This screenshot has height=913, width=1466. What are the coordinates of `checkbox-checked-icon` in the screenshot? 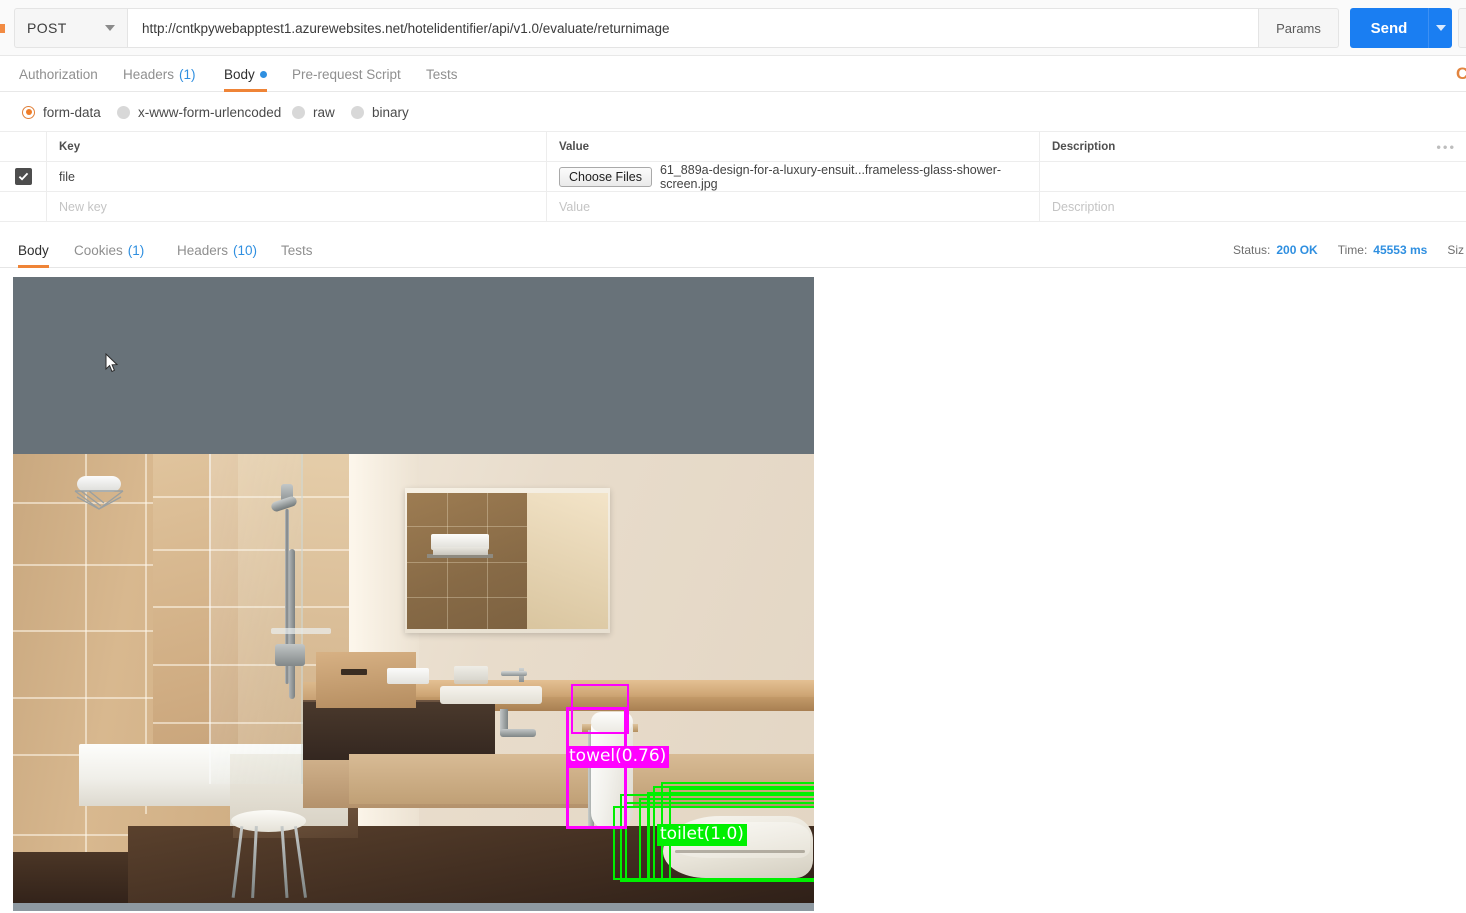 It's located at (23, 176).